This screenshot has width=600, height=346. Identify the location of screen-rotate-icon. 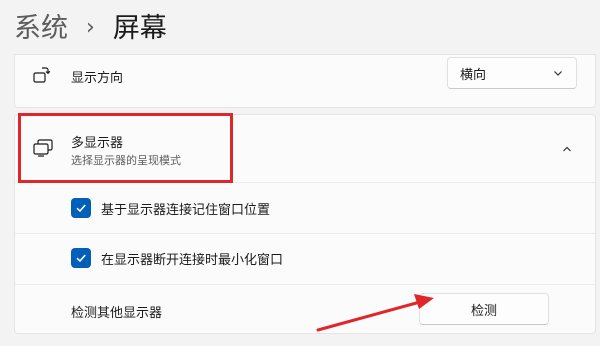
(41, 76).